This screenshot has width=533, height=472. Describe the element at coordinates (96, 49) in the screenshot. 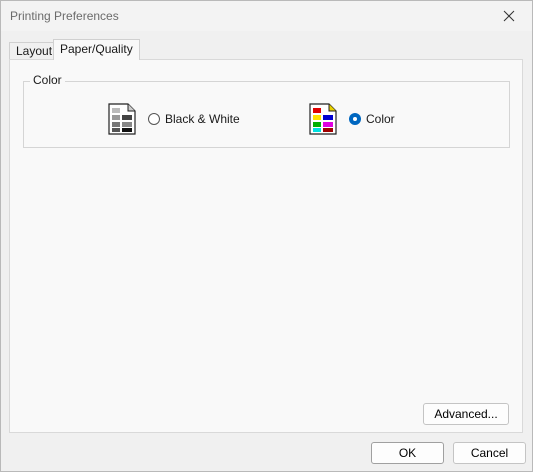

I see `tab-paper-quality: Paper/Quality` at that location.